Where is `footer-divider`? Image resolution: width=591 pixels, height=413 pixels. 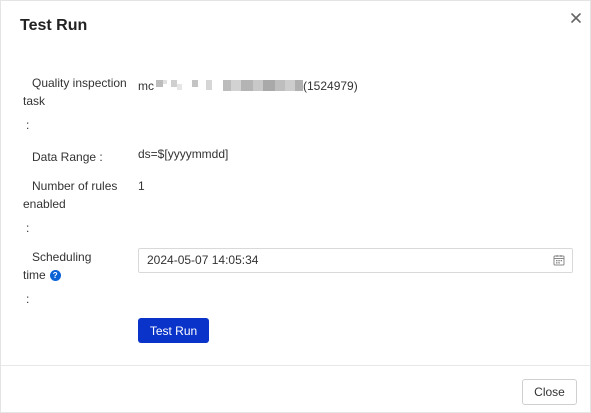 footer-divider is located at coordinates (296, 365).